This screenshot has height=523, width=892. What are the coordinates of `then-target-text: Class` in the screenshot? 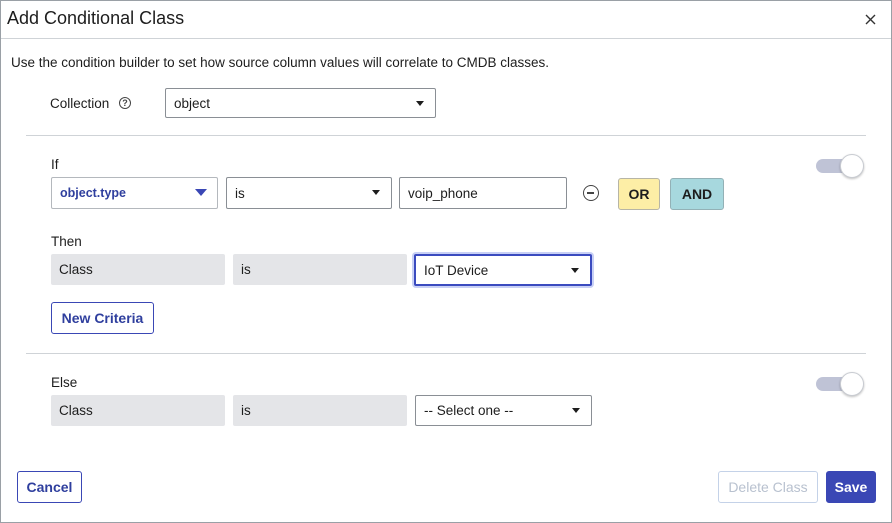 It's located at (76, 269).